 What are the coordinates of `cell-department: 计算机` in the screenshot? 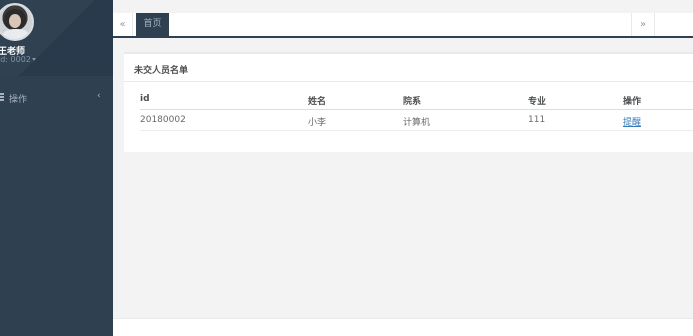 It's located at (417, 123).